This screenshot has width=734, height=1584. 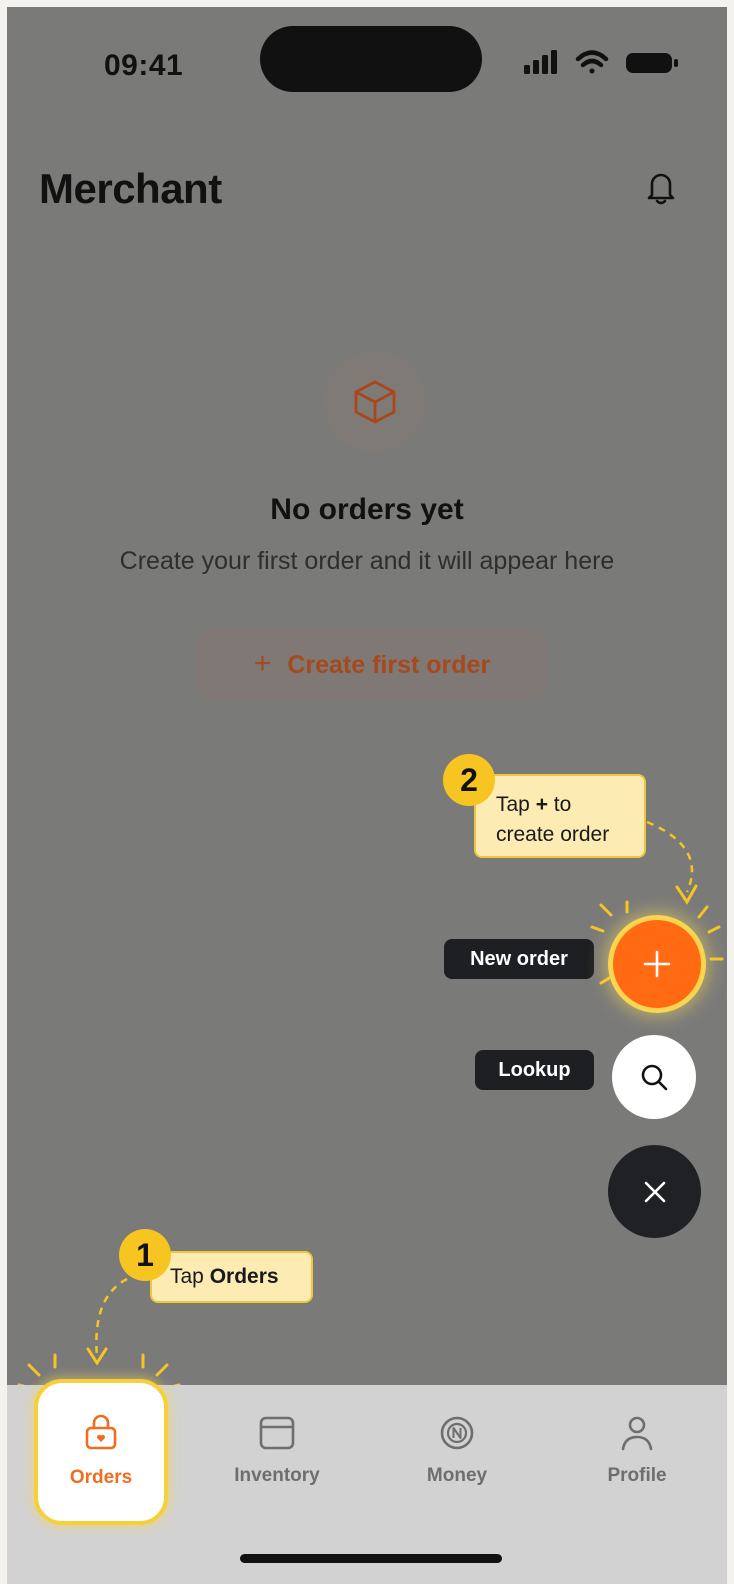 I want to click on tab-inventory: Inventory, so click(x=277, y=1445).